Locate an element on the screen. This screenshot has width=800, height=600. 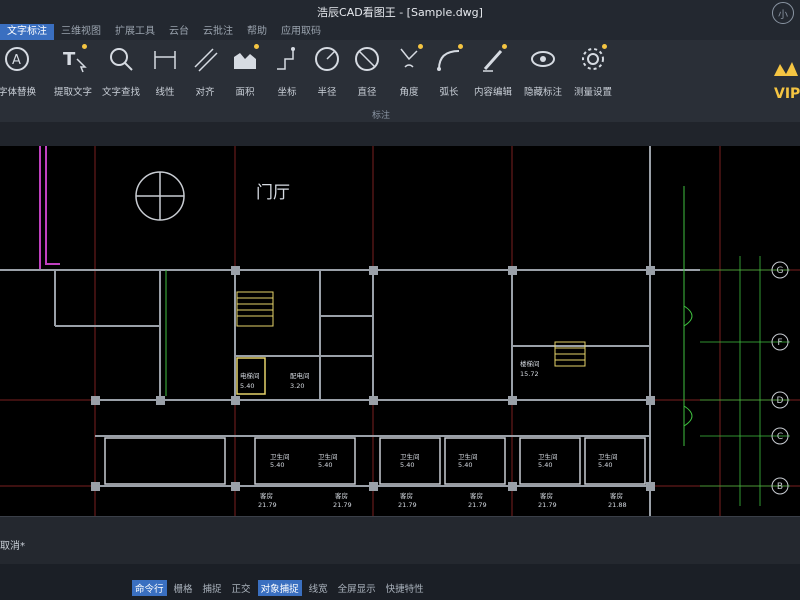
radius-icon is located at coordinates (327, 59).